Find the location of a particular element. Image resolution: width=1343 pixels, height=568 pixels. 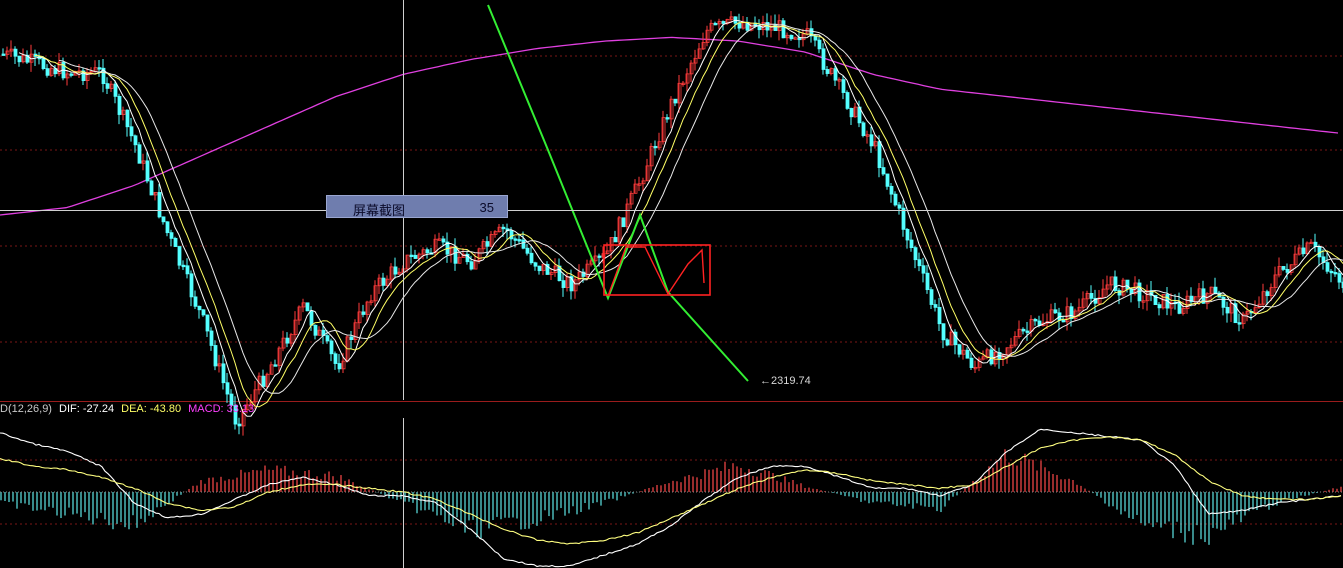

low-price-label: ←2319.74 is located at coordinates (785, 381).